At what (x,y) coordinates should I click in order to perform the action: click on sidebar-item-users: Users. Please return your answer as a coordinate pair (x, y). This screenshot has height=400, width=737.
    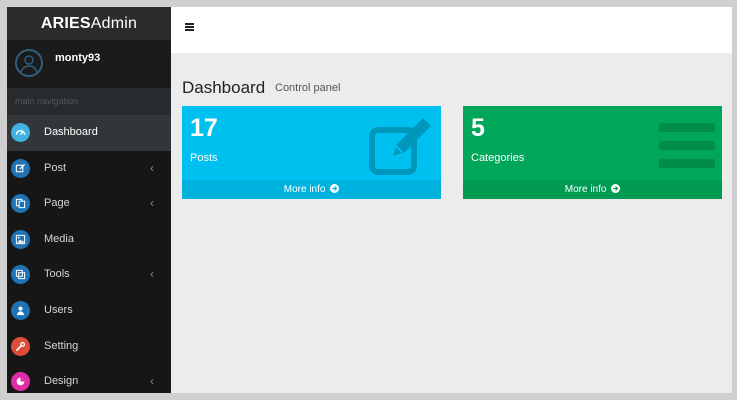
    Looking at the image, I should click on (89, 311).